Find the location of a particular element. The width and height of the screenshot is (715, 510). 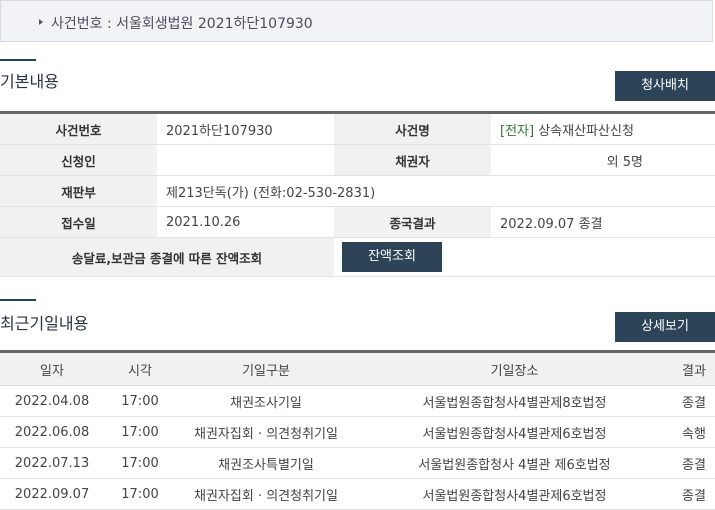

case-number-bar: 사건번호 : 서울회생법원 2021하단107930 is located at coordinates (356, 21).